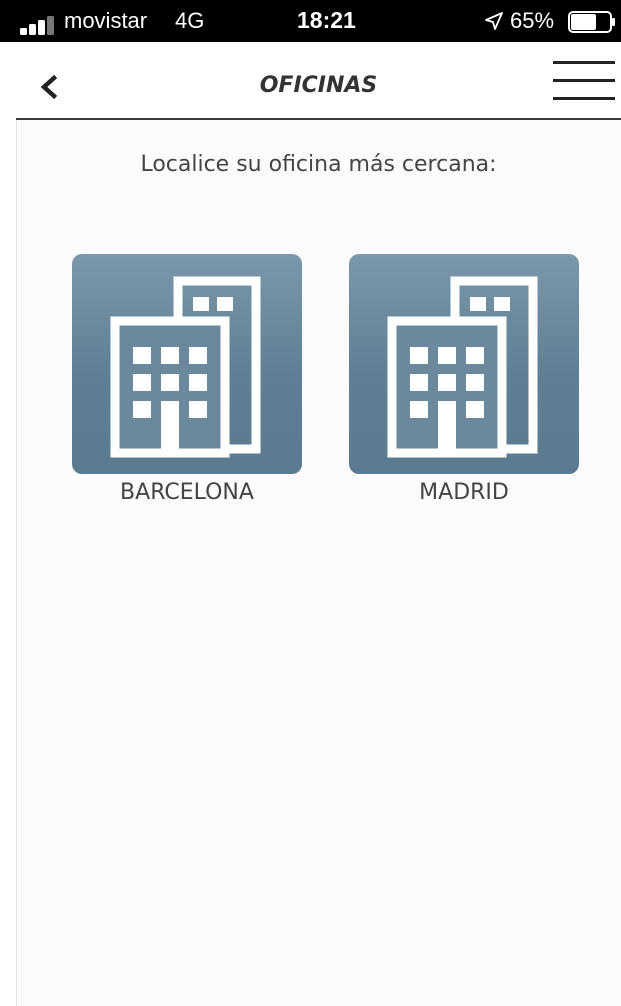 The height and width of the screenshot is (1006, 621). I want to click on network-type: 4G, so click(190, 20).